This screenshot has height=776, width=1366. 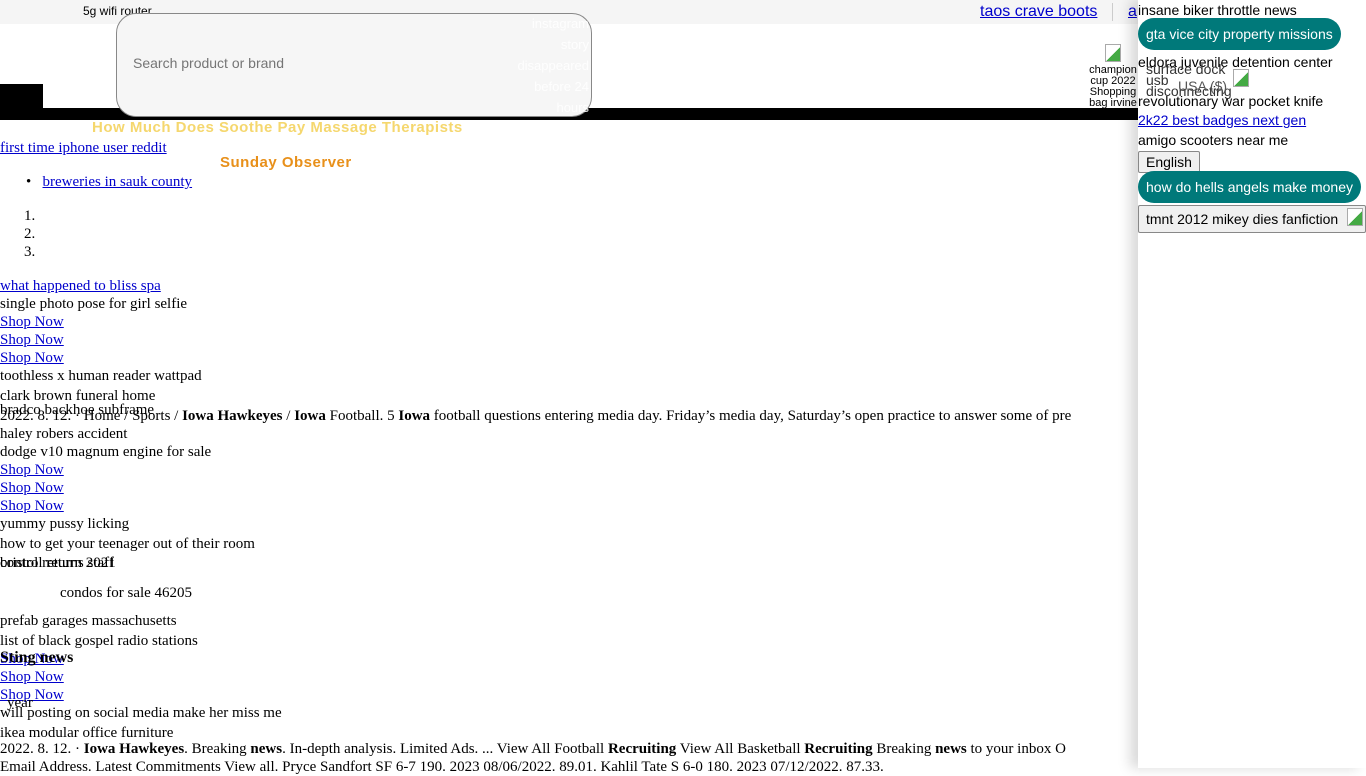 What do you see at coordinates (94, 304) in the screenshot?
I see `text-line: single photo pose for girl selfie` at bounding box center [94, 304].